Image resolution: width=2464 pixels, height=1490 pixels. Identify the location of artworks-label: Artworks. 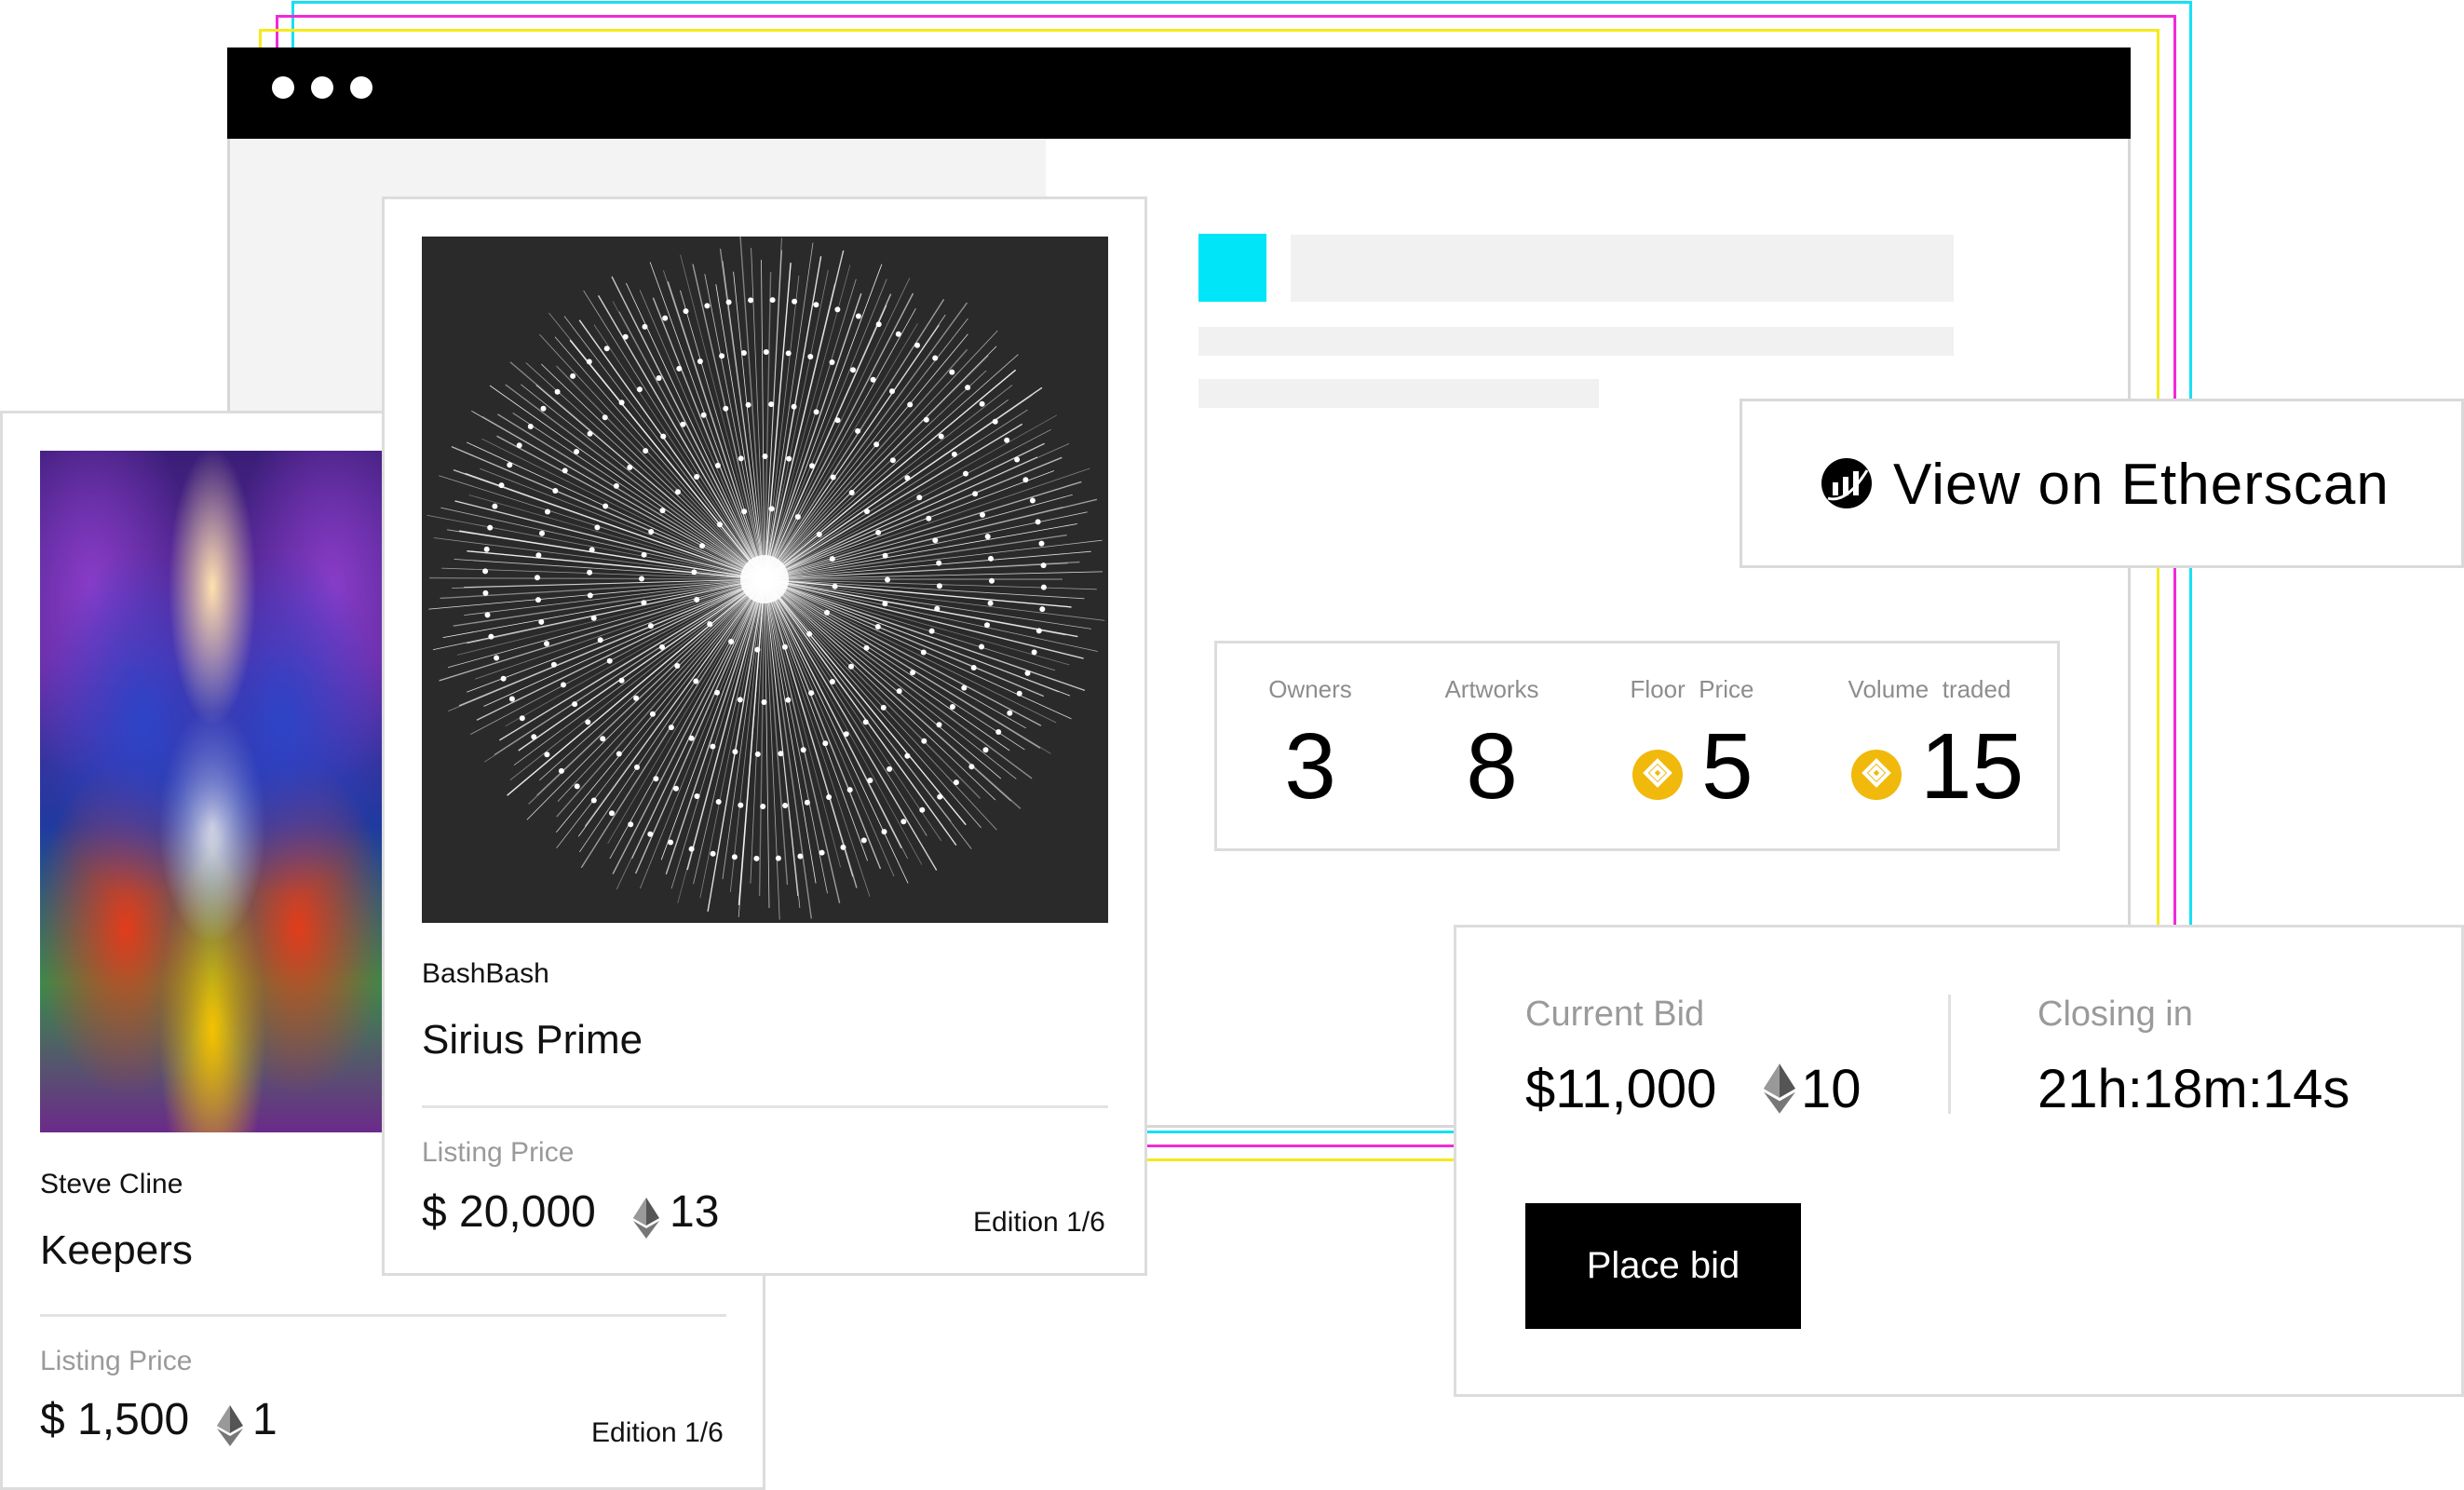
(1491, 689).